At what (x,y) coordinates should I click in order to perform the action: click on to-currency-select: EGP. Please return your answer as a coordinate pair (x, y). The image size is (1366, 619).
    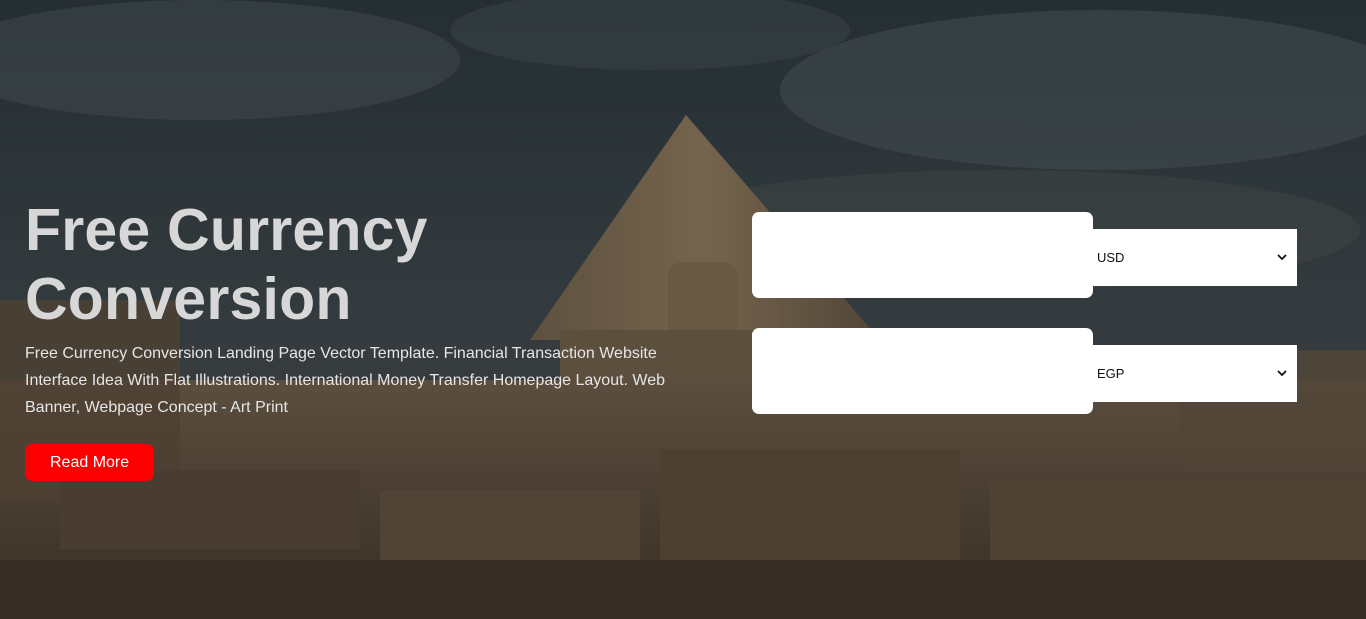
    Looking at the image, I should click on (1195, 373).